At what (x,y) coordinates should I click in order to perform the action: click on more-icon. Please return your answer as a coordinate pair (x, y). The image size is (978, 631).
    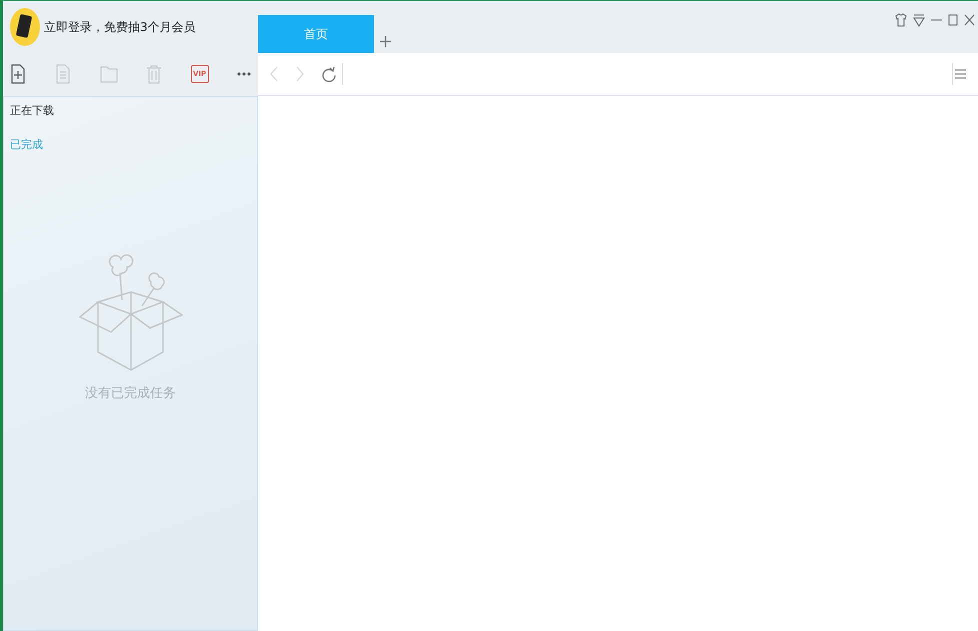
    Looking at the image, I should click on (244, 74).